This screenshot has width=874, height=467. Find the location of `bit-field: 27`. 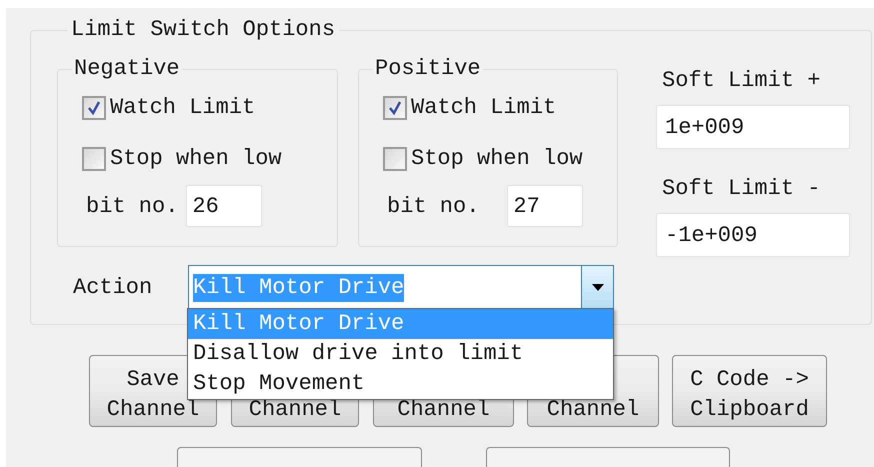

bit-field: 27 is located at coordinates (545, 206).